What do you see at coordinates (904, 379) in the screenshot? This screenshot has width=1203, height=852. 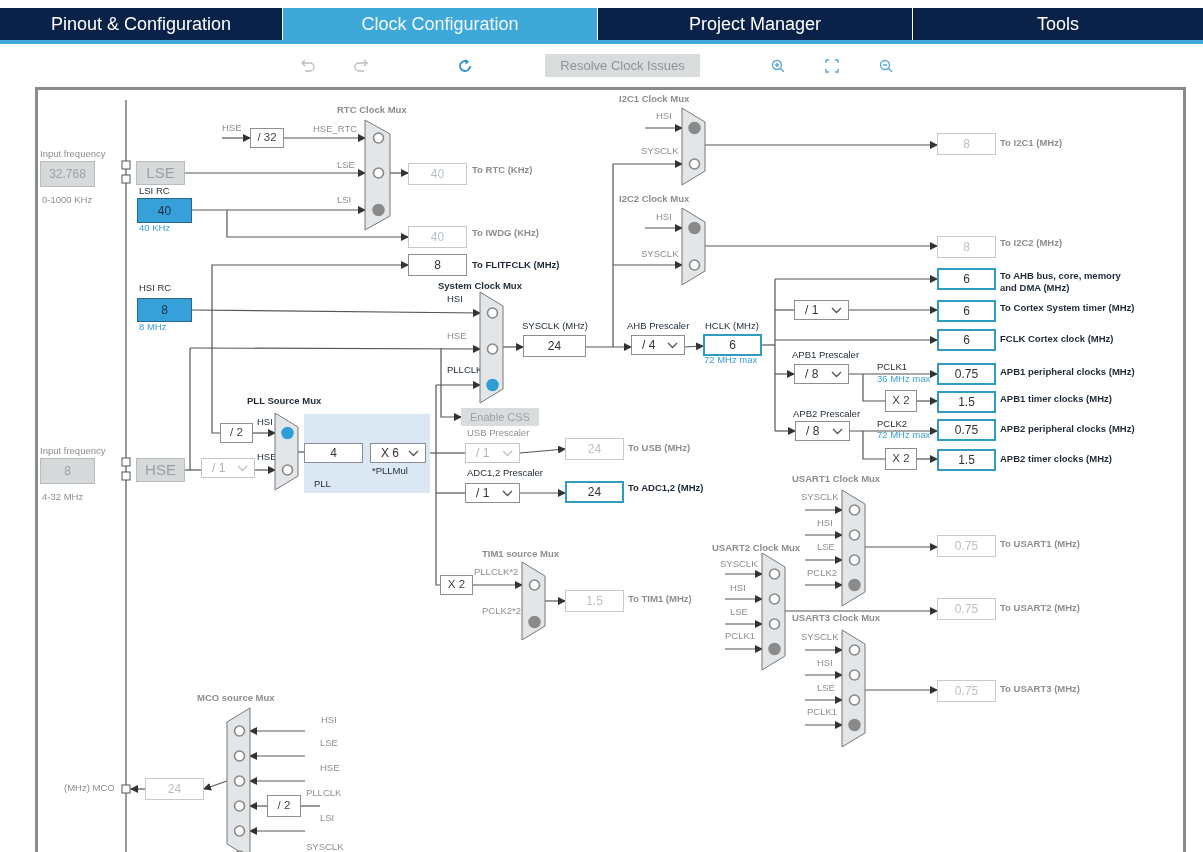 I see `signal-label: 36 MHz max` at bounding box center [904, 379].